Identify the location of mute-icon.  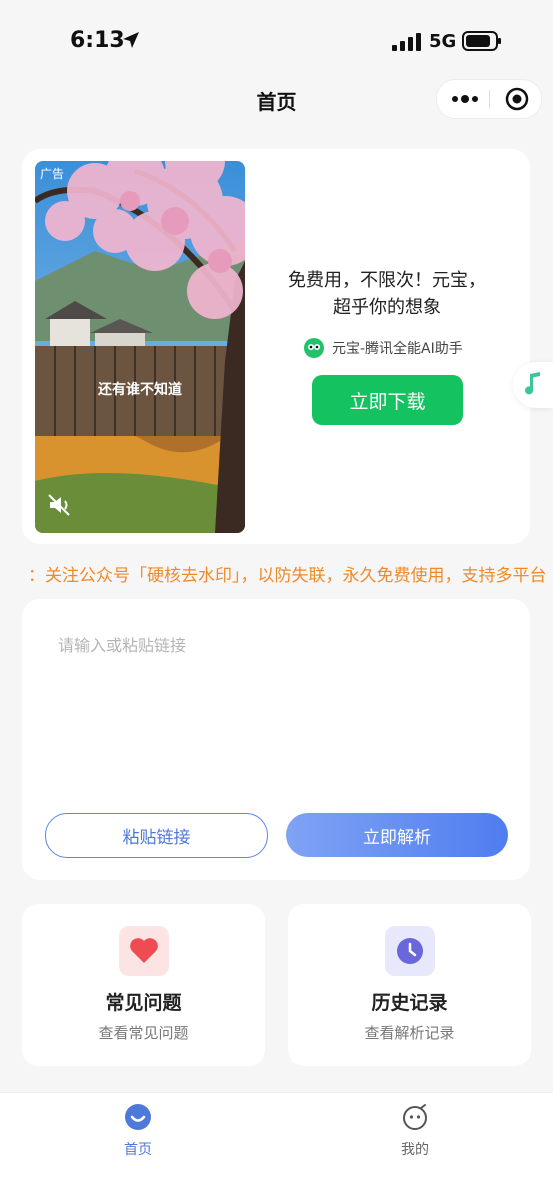
(60, 505).